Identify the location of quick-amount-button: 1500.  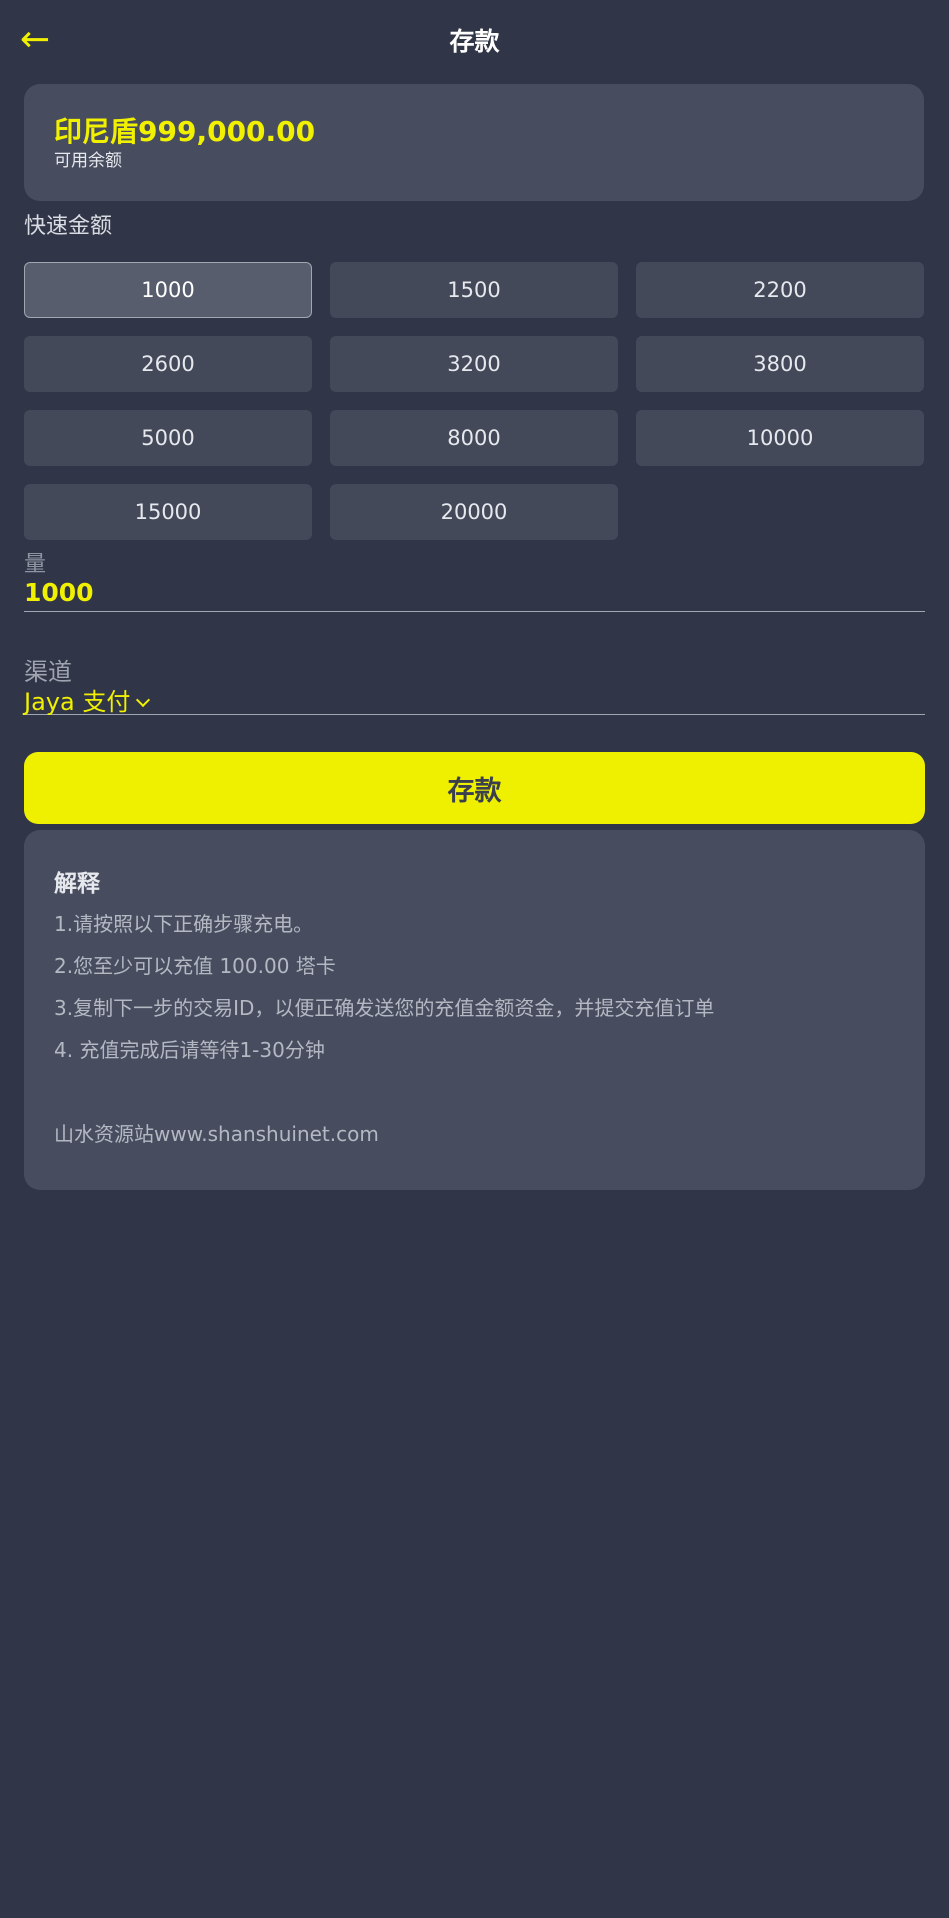
(474, 290).